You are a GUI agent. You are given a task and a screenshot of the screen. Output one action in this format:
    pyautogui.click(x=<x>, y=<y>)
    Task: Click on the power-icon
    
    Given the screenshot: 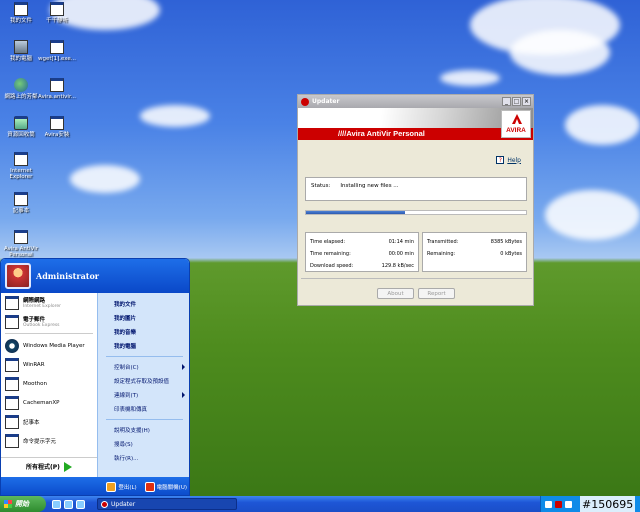 What is the action you would take?
    pyautogui.click(x=149, y=487)
    